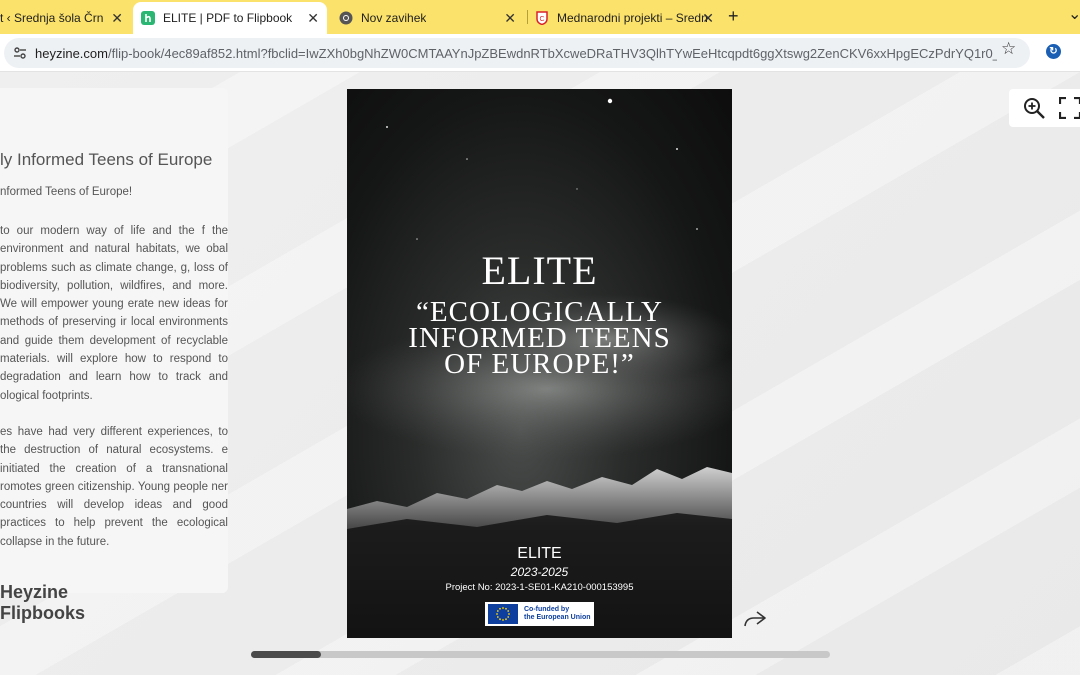 This screenshot has width=1080, height=675. Describe the element at coordinates (539, 572) in the screenshot. I see `cover-years: 2023-2025` at that location.